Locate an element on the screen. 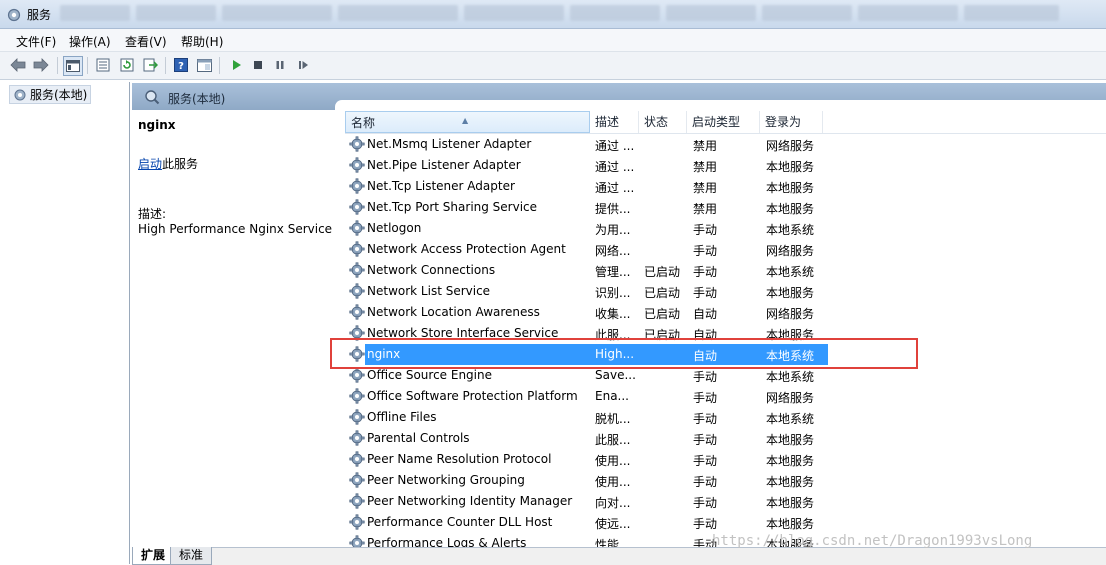  resume-service-icon is located at coordinates (303, 65).